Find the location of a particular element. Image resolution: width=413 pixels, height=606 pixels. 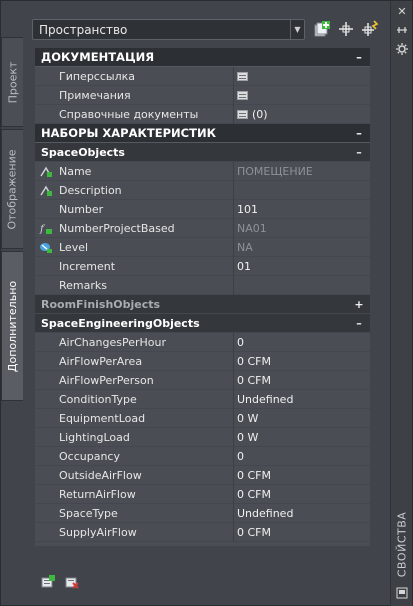

property-row-lightingload: LightingLoad 0 W is located at coordinates (202, 437).